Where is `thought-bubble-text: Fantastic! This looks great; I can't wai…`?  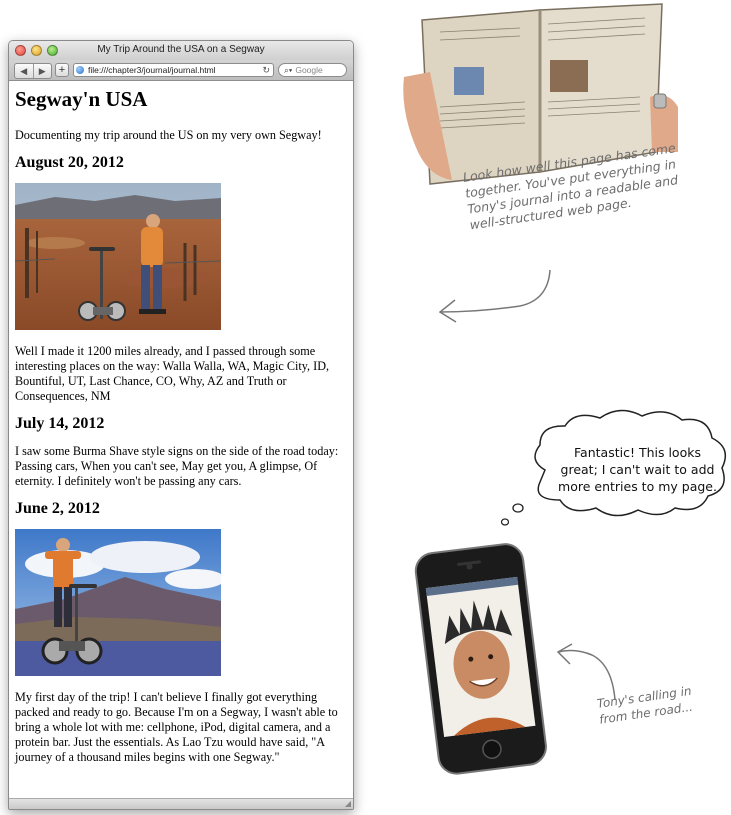
thought-bubble-text: Fantastic! This looks great; I can't wai… is located at coordinates (637, 469).